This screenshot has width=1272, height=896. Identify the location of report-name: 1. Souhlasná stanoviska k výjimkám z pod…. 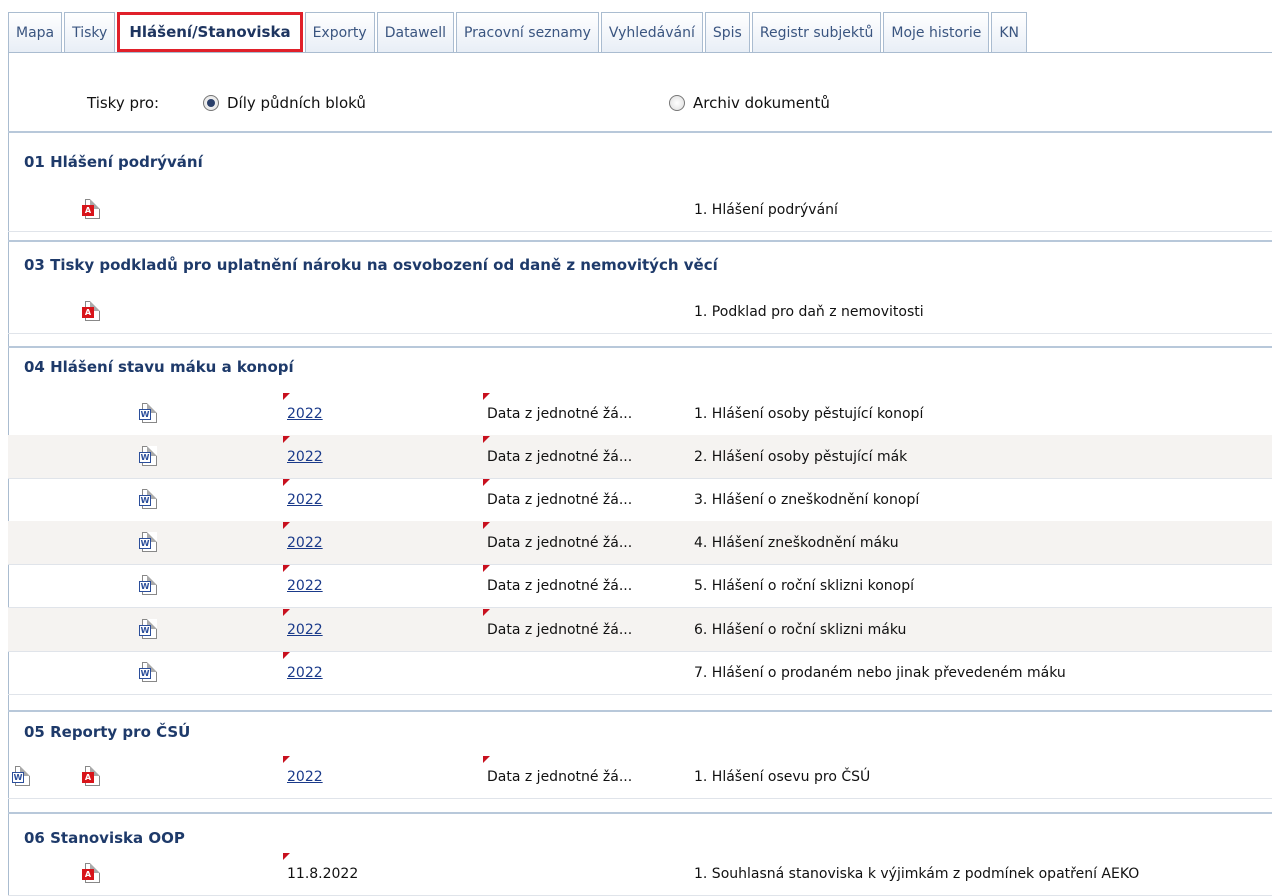
(916, 874).